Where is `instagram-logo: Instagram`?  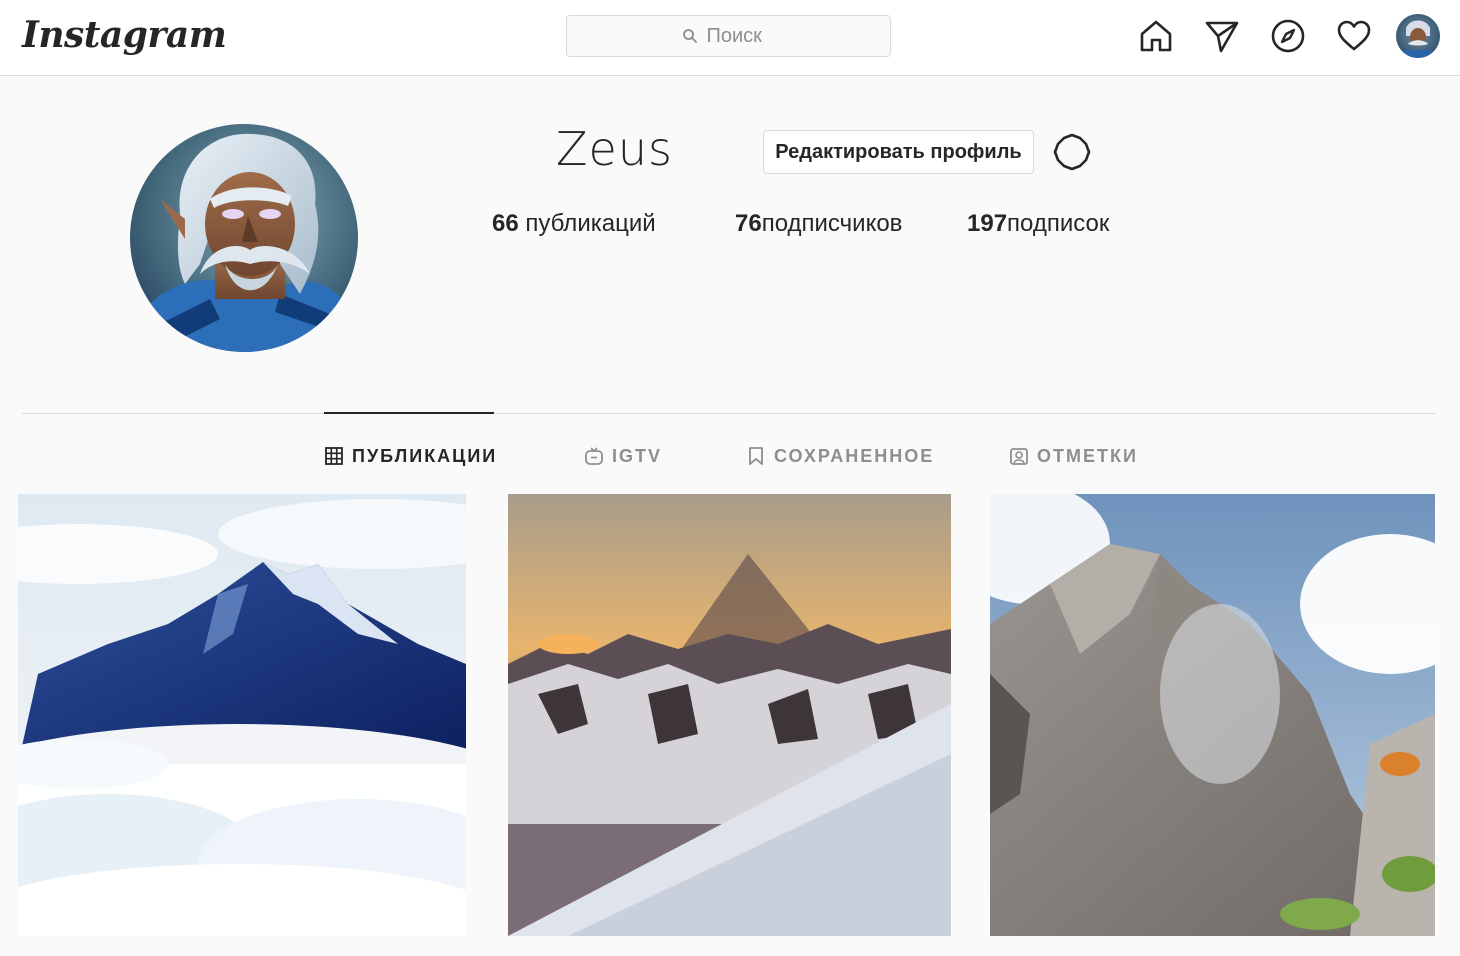
instagram-logo: Instagram is located at coordinates (124, 35).